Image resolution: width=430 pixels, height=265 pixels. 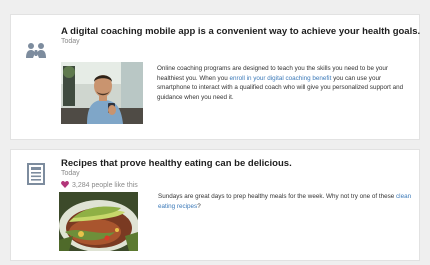 I want to click on coaching-photo, so click(x=102, y=93).